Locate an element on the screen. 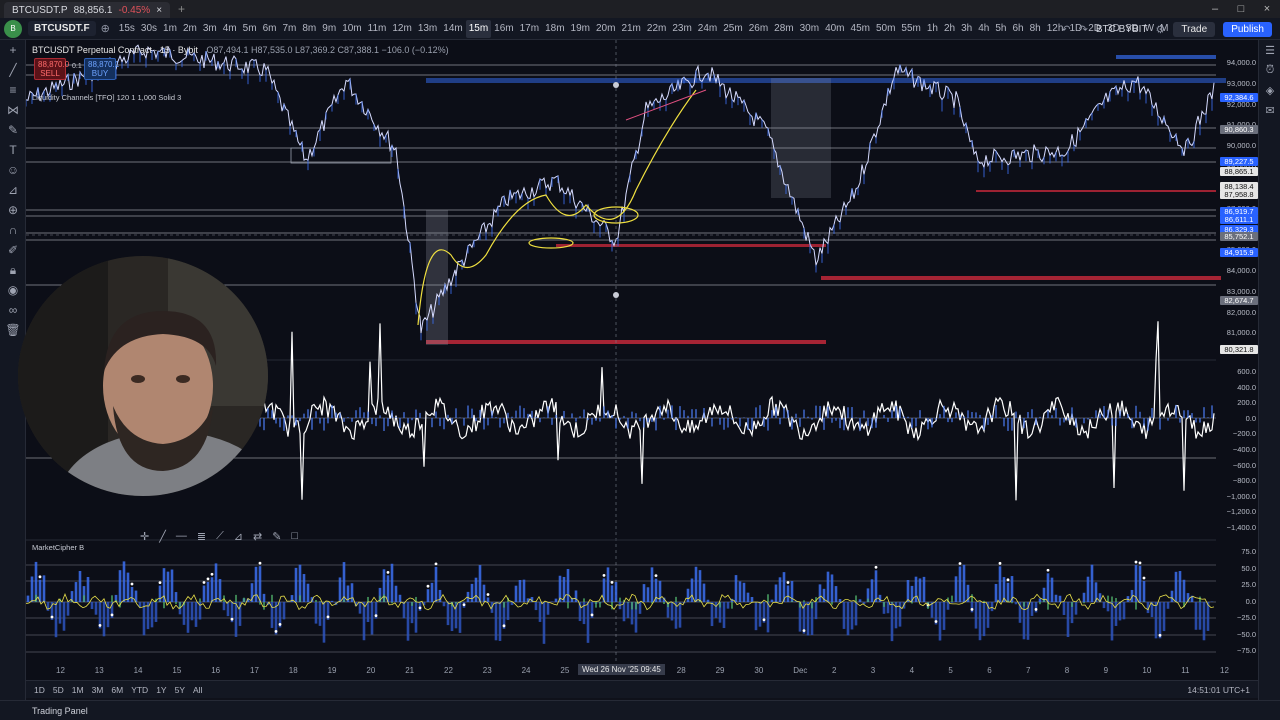 Image resolution: width=1280 pixels, height=720 pixels. interval-5h: 5h is located at coordinates (1000, 29).